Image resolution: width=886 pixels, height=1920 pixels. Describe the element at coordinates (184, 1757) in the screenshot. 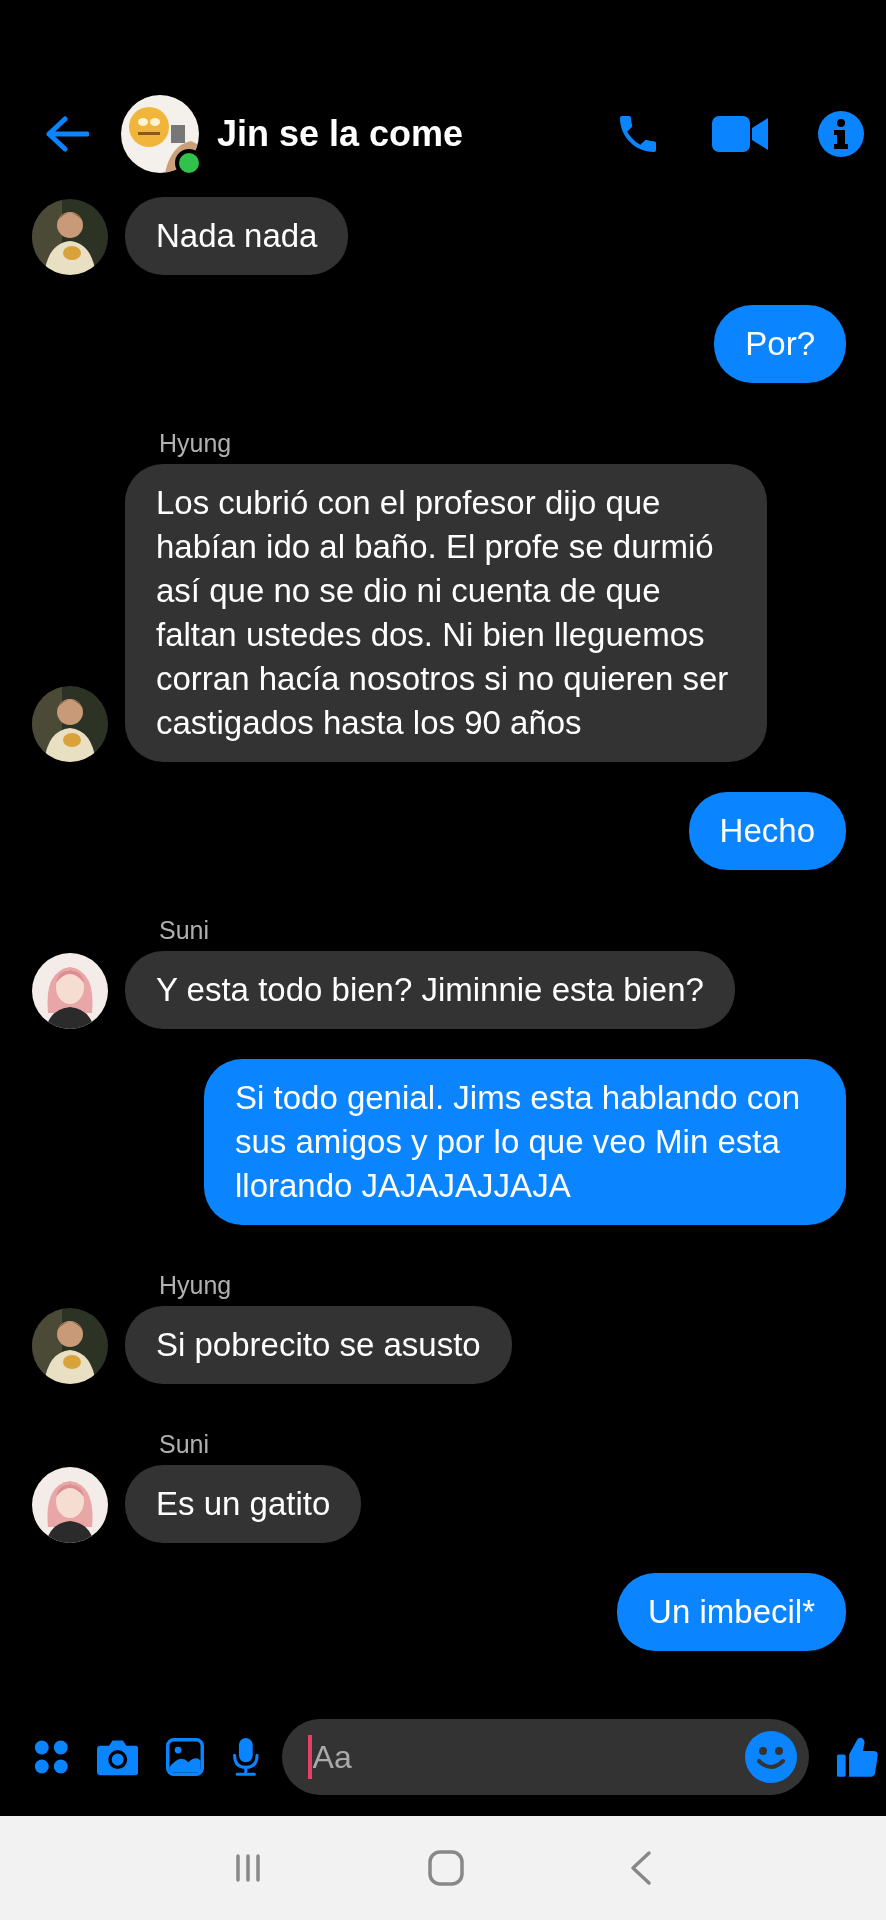

I see `image-icon` at that location.